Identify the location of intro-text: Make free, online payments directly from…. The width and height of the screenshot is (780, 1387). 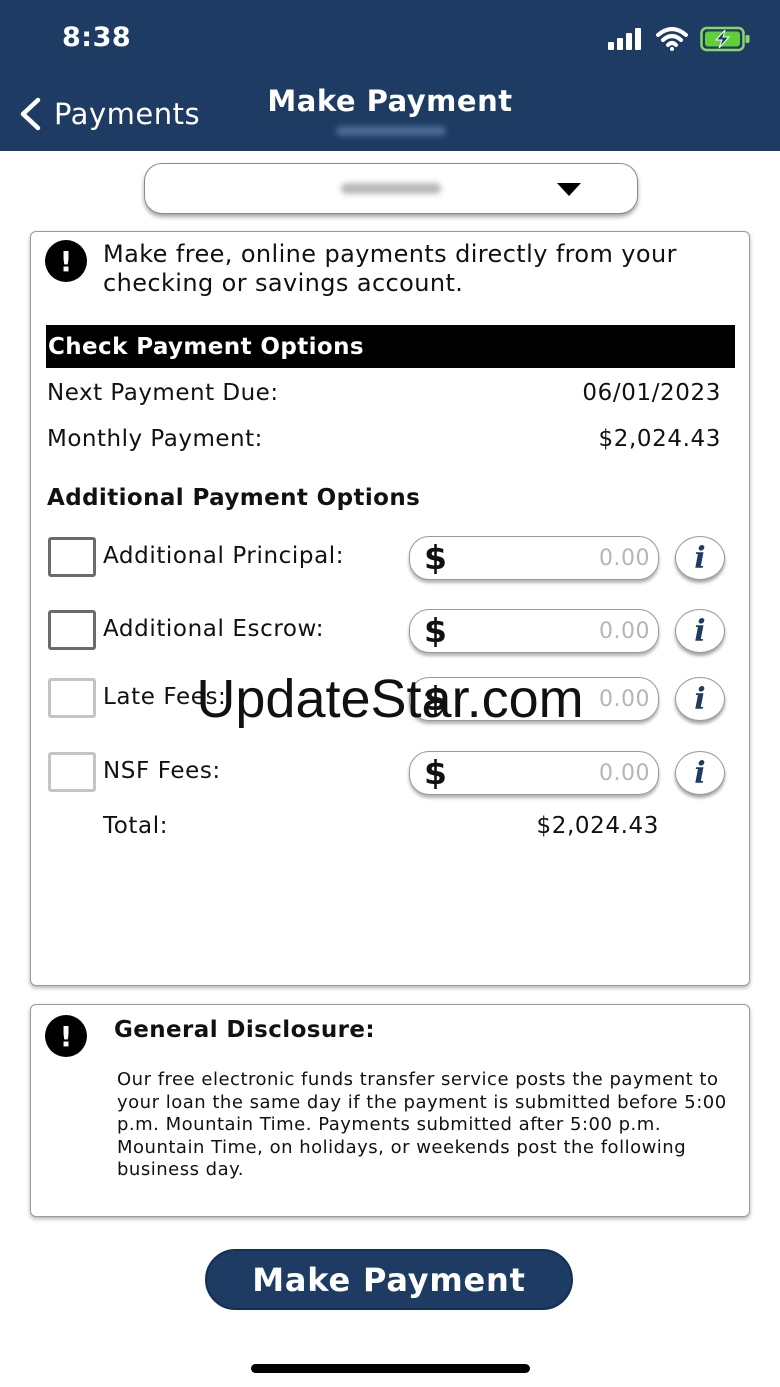
(390, 268).